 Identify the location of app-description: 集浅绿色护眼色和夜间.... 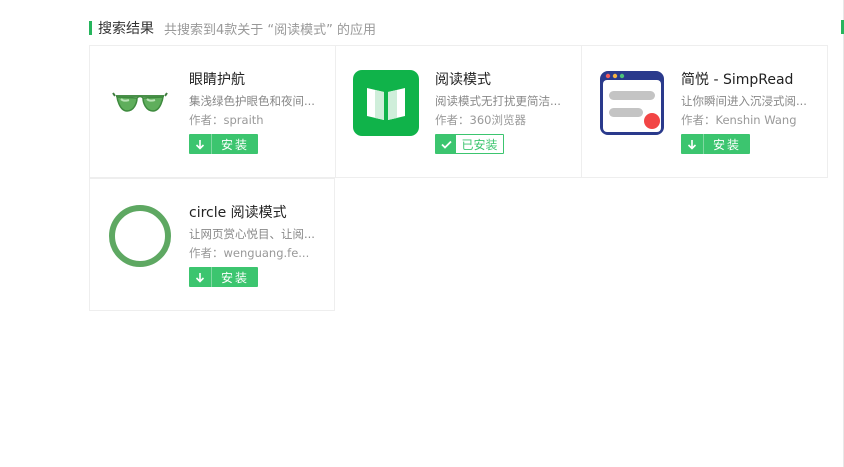
(252, 101).